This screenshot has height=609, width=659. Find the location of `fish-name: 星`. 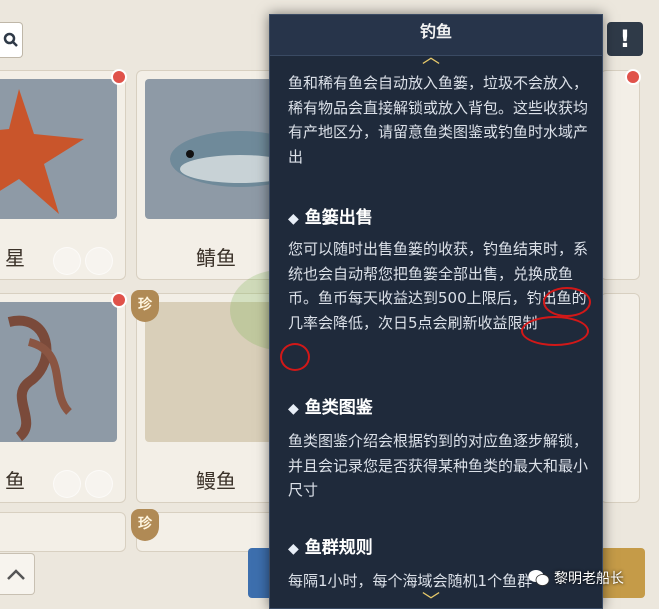

fish-name: 星 is located at coordinates (15, 258).